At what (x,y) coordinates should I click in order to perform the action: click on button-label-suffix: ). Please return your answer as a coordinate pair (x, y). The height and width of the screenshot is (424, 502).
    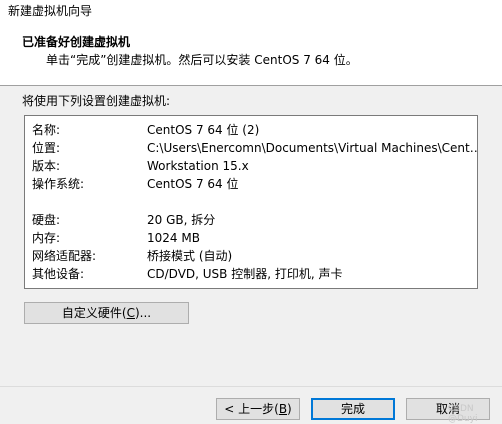
    Looking at the image, I should click on (289, 409).